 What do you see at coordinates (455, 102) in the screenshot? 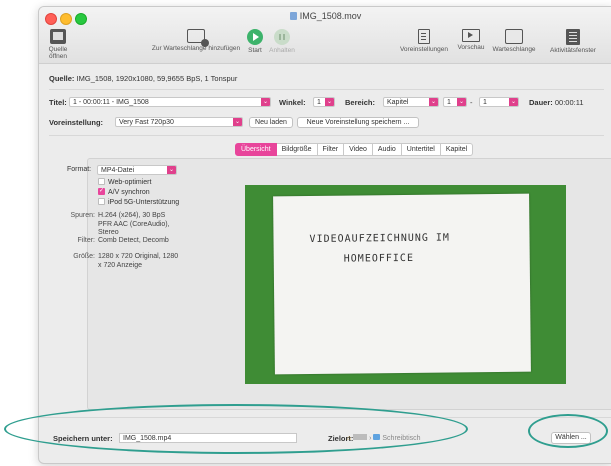
I see `range-start-select: 1 ⌄` at bounding box center [455, 102].